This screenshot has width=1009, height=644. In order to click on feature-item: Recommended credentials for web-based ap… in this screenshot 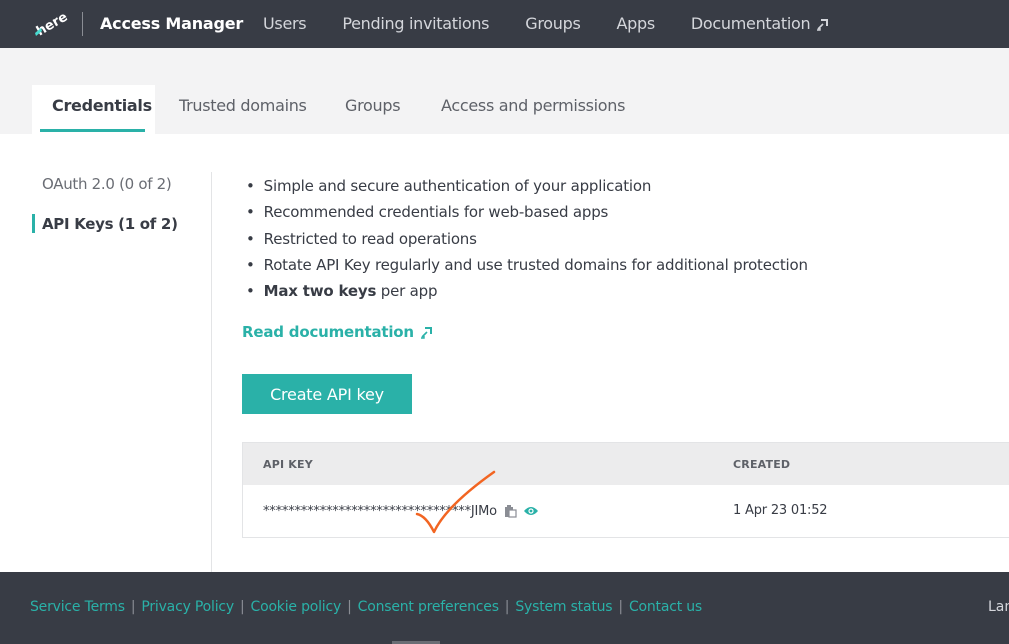, I will do `click(527, 215)`.